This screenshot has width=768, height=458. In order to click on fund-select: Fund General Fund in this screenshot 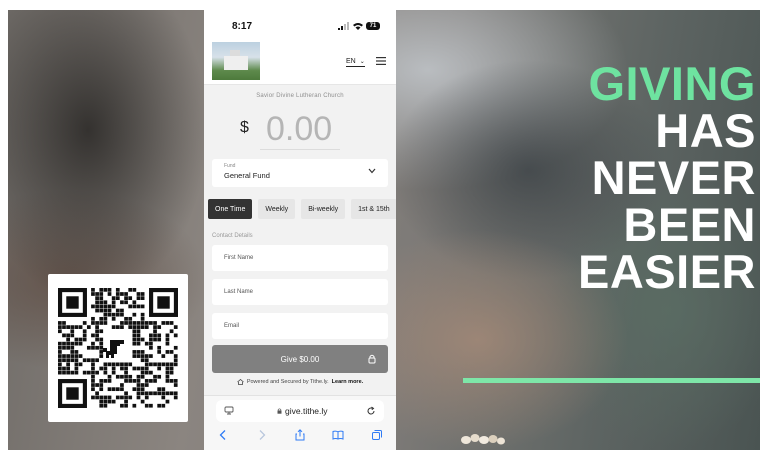, I will do `click(300, 173)`.